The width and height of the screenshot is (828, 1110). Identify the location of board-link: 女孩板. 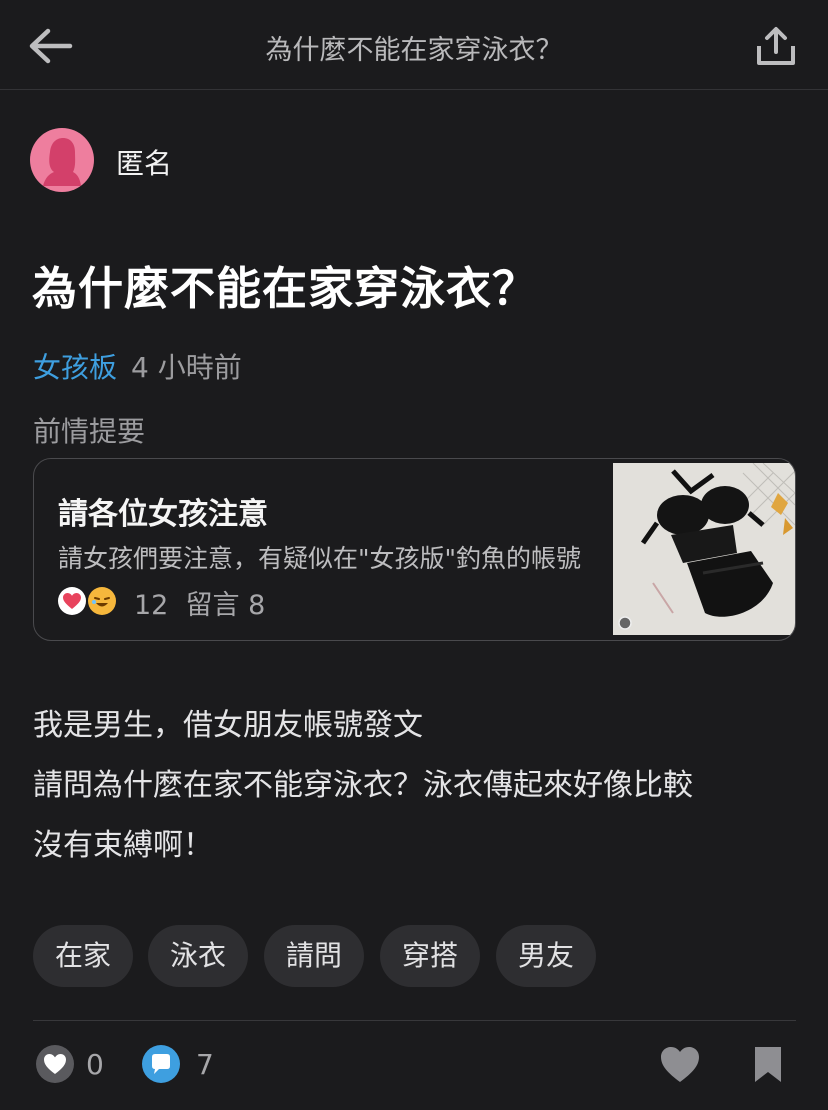
(75, 367).